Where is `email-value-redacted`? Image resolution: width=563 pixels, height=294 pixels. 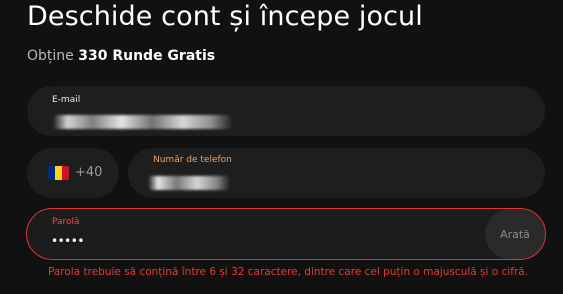 email-value-redacted is located at coordinates (143, 122).